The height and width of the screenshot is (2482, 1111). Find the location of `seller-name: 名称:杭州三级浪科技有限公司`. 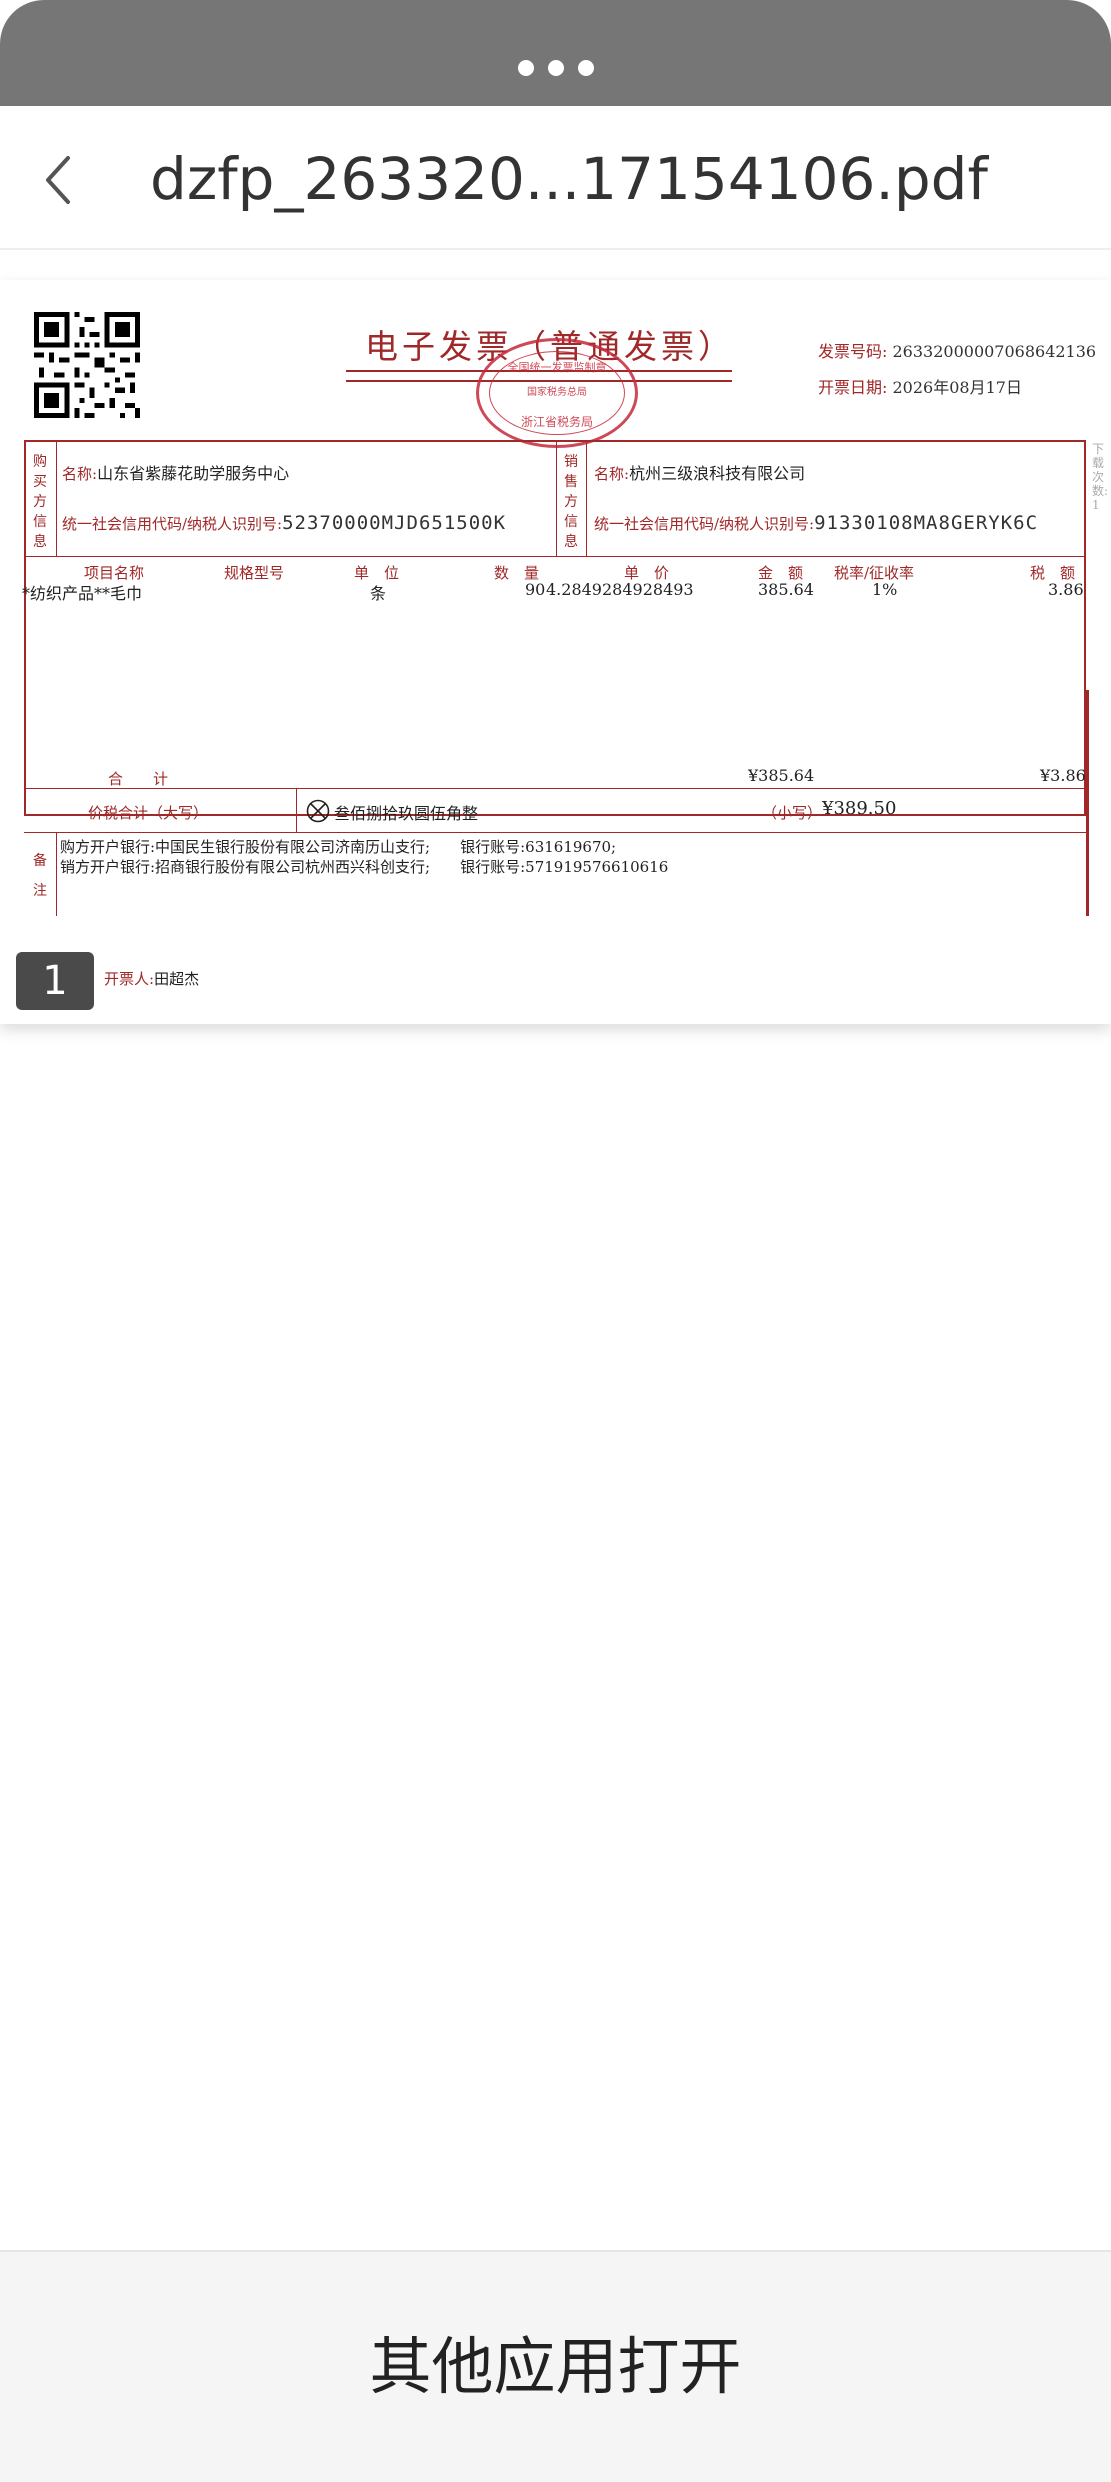

seller-name: 名称:杭州三级浪科技有限公司 is located at coordinates (699, 472).